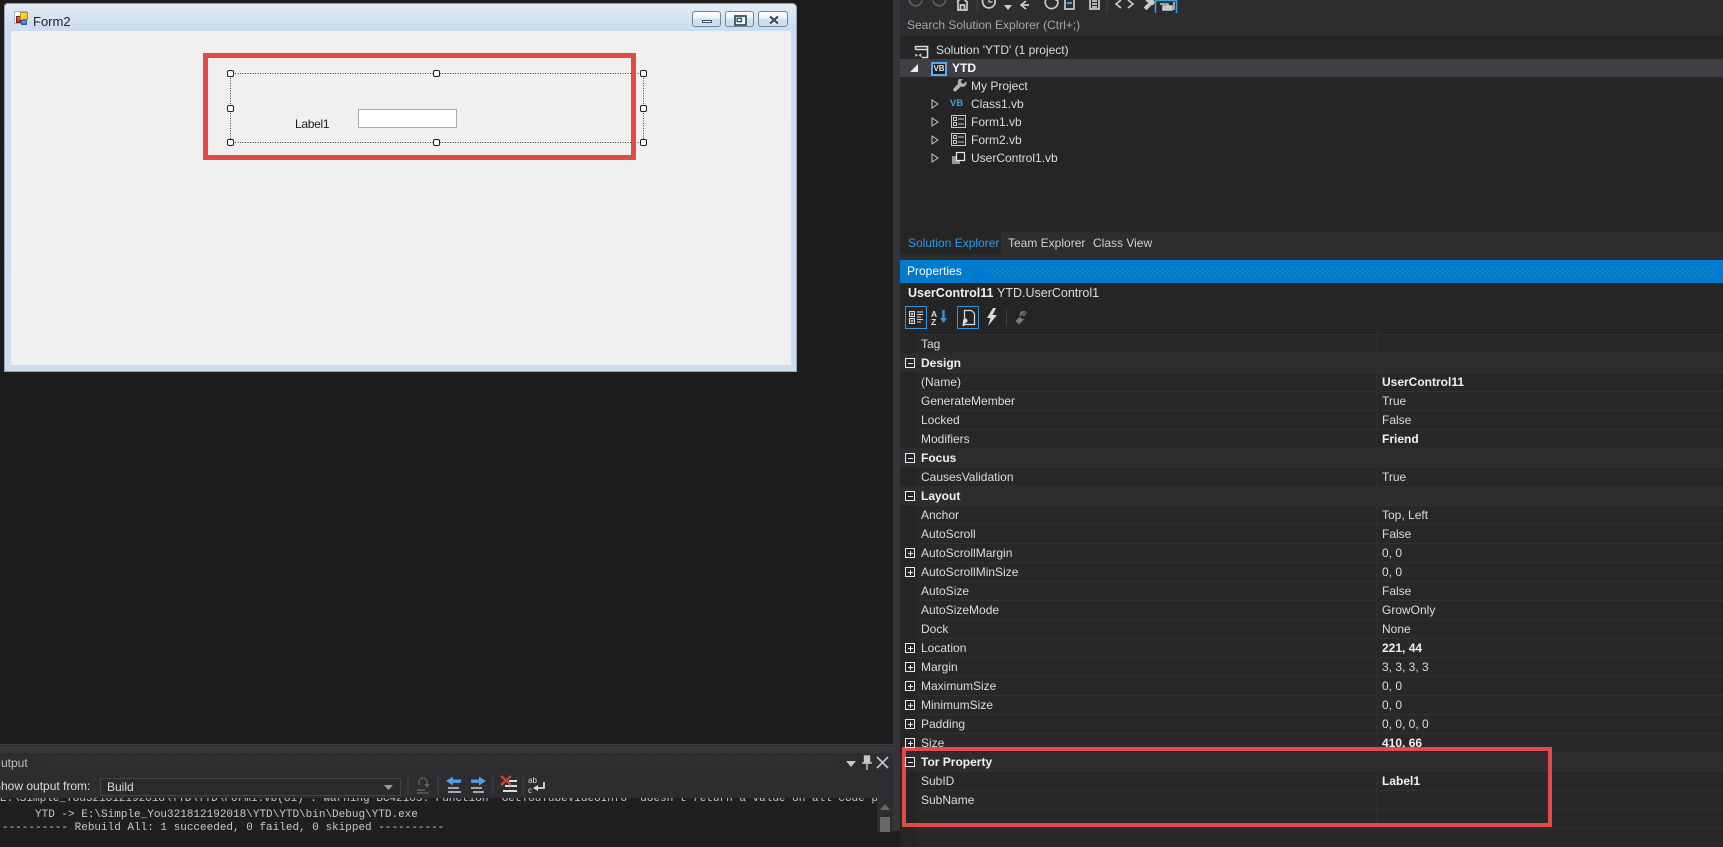  I want to click on svg-text: ab, so click(532, 780).